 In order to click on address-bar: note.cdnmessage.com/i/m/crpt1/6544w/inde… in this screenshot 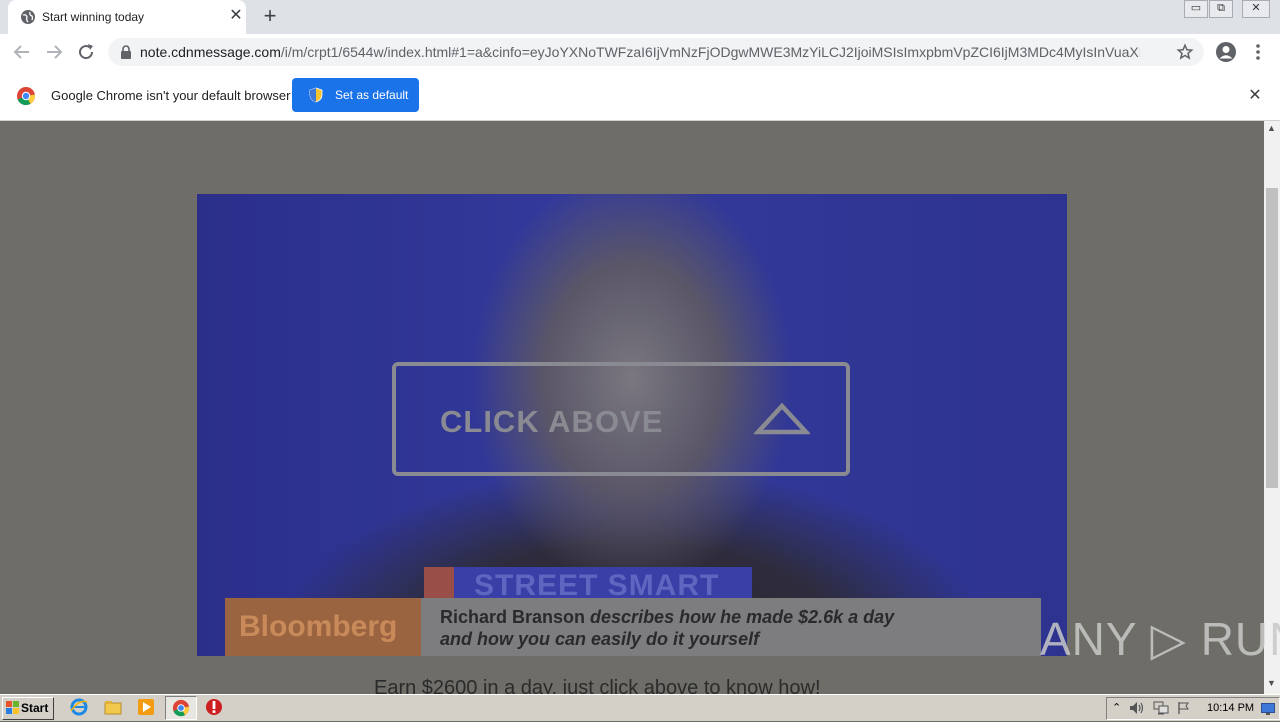, I will do `click(656, 52)`.